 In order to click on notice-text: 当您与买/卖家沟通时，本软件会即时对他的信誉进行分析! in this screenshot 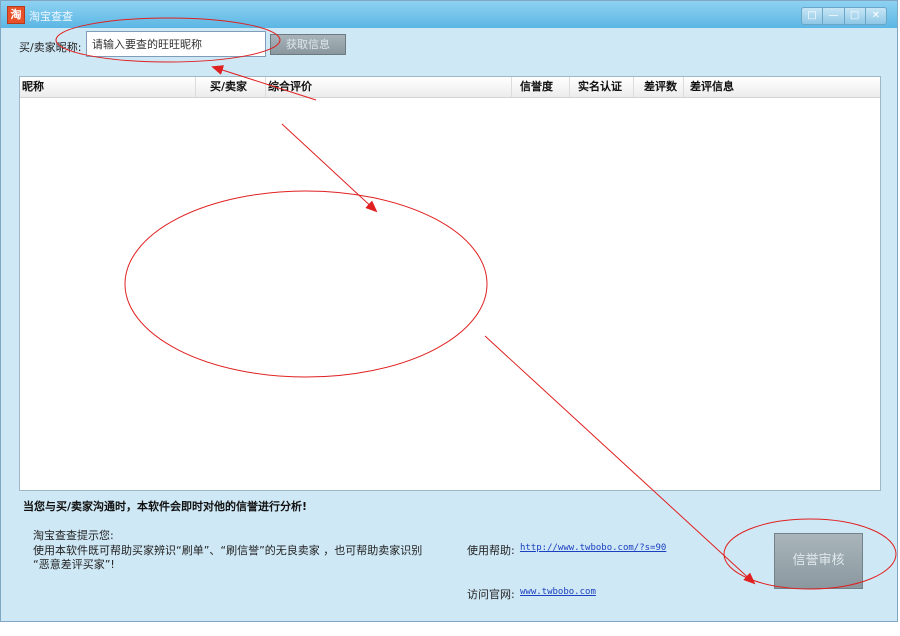, I will do `click(165, 506)`.